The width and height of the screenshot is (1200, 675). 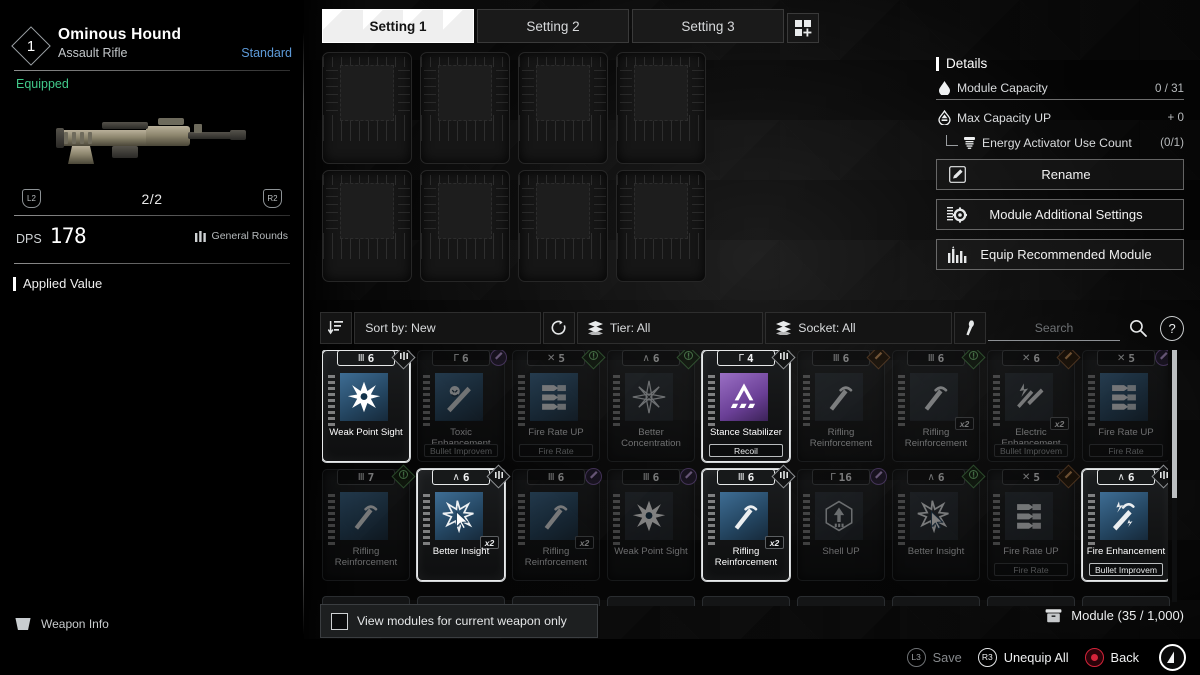 I want to click on footer-action-back: Back, so click(x=1111, y=657).